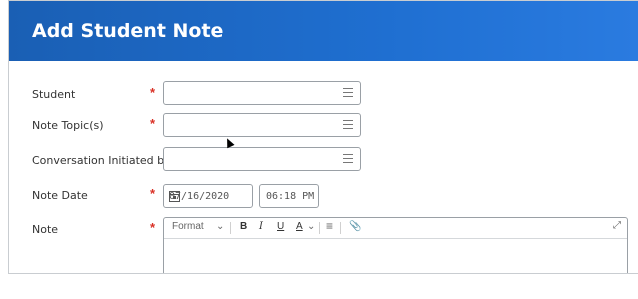  I want to click on note-topics-field, so click(262, 125).